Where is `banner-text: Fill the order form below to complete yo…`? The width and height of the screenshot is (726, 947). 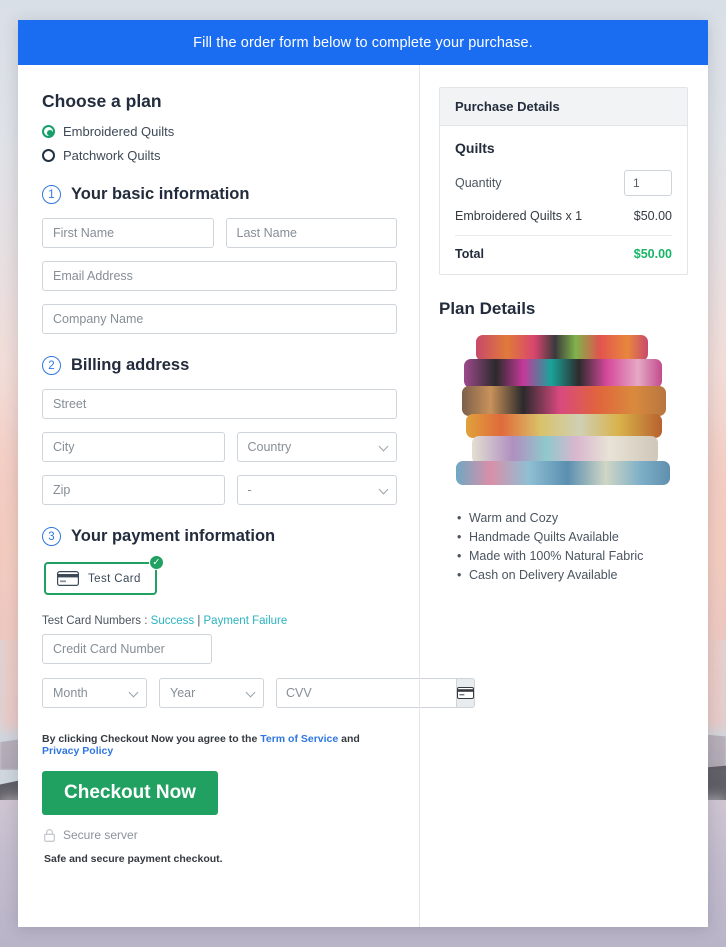
banner-text: Fill the order form below to complete yo… is located at coordinates (363, 42).